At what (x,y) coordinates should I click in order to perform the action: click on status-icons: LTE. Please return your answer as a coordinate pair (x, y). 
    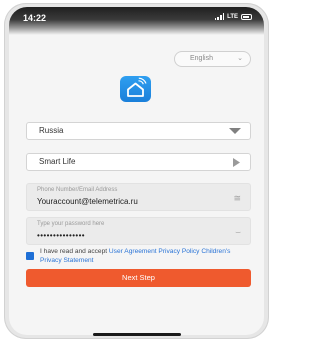
    Looking at the image, I should click on (233, 16).